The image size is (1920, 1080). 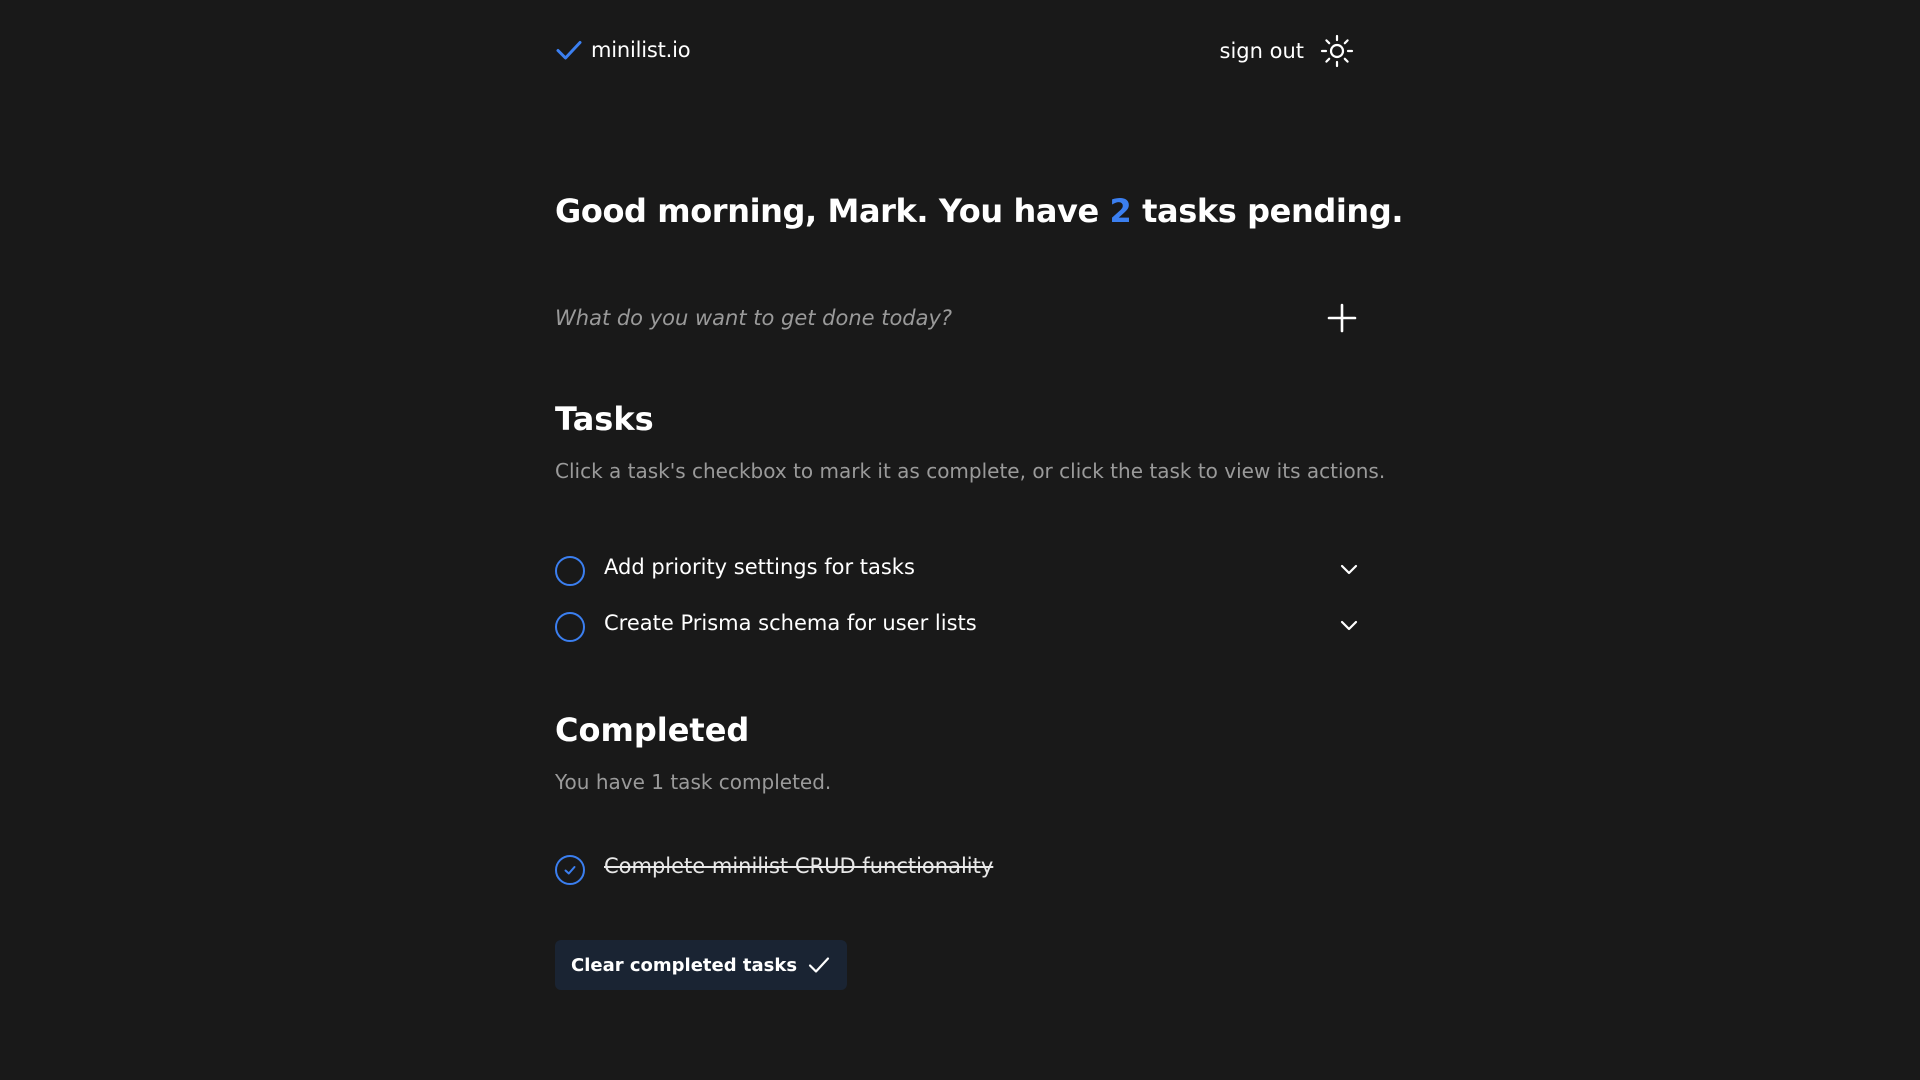 I want to click on tasks-heading: Tasks, so click(x=604, y=419).